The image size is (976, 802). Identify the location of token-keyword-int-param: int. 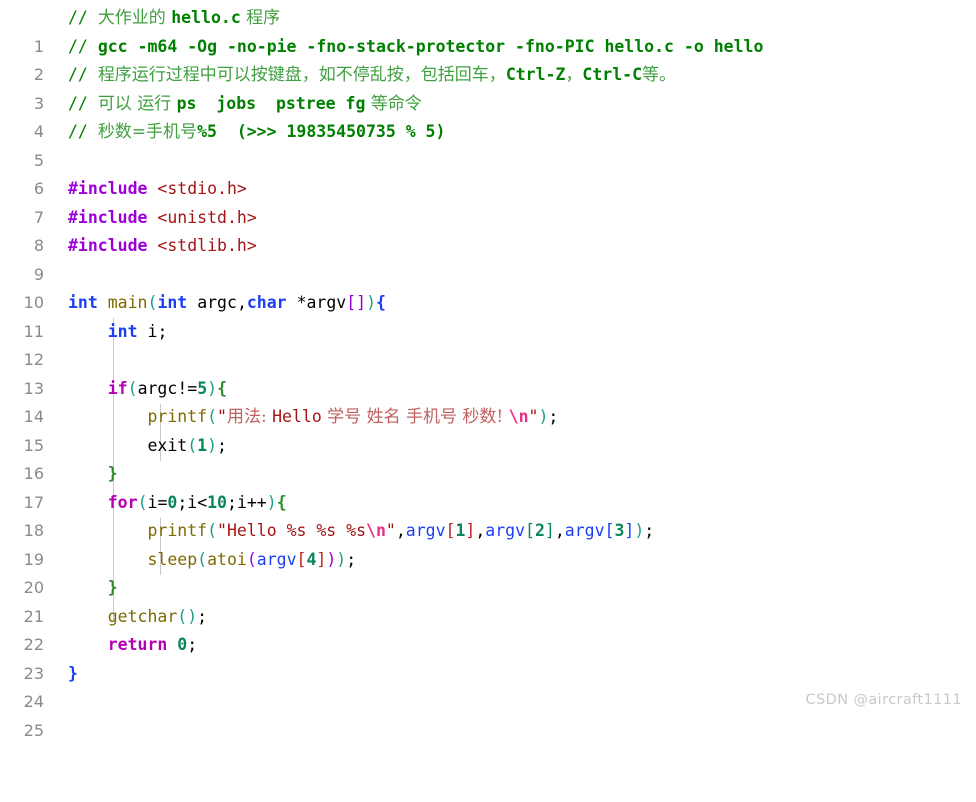
(172, 302).